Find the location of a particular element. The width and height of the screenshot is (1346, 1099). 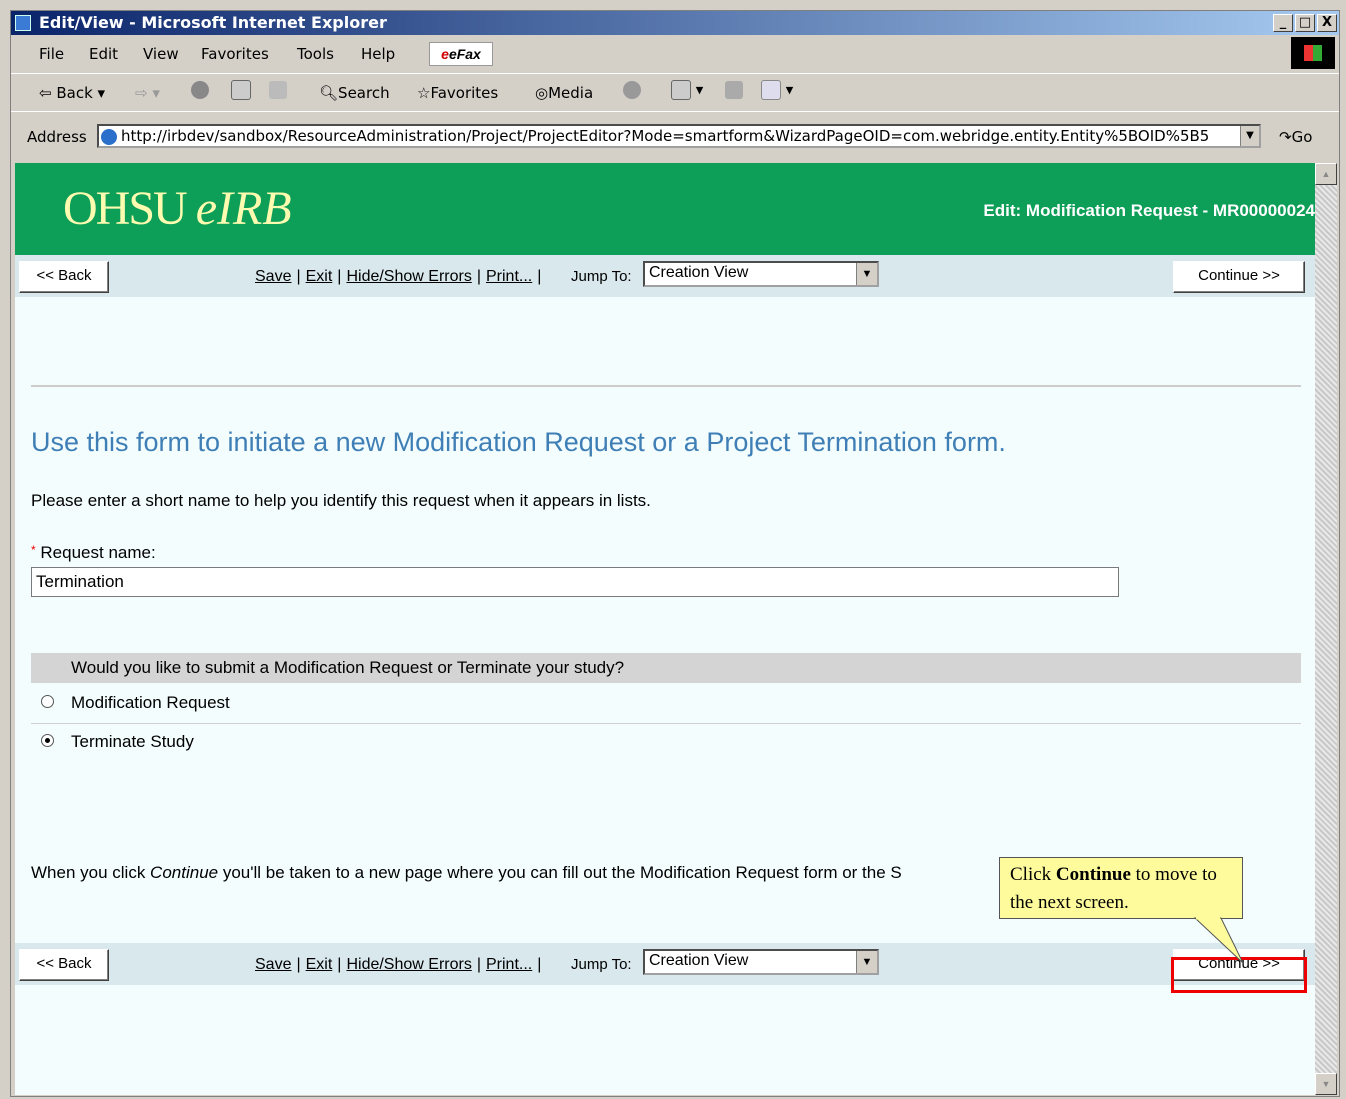

callout-pre: Click is located at coordinates (1031, 874).